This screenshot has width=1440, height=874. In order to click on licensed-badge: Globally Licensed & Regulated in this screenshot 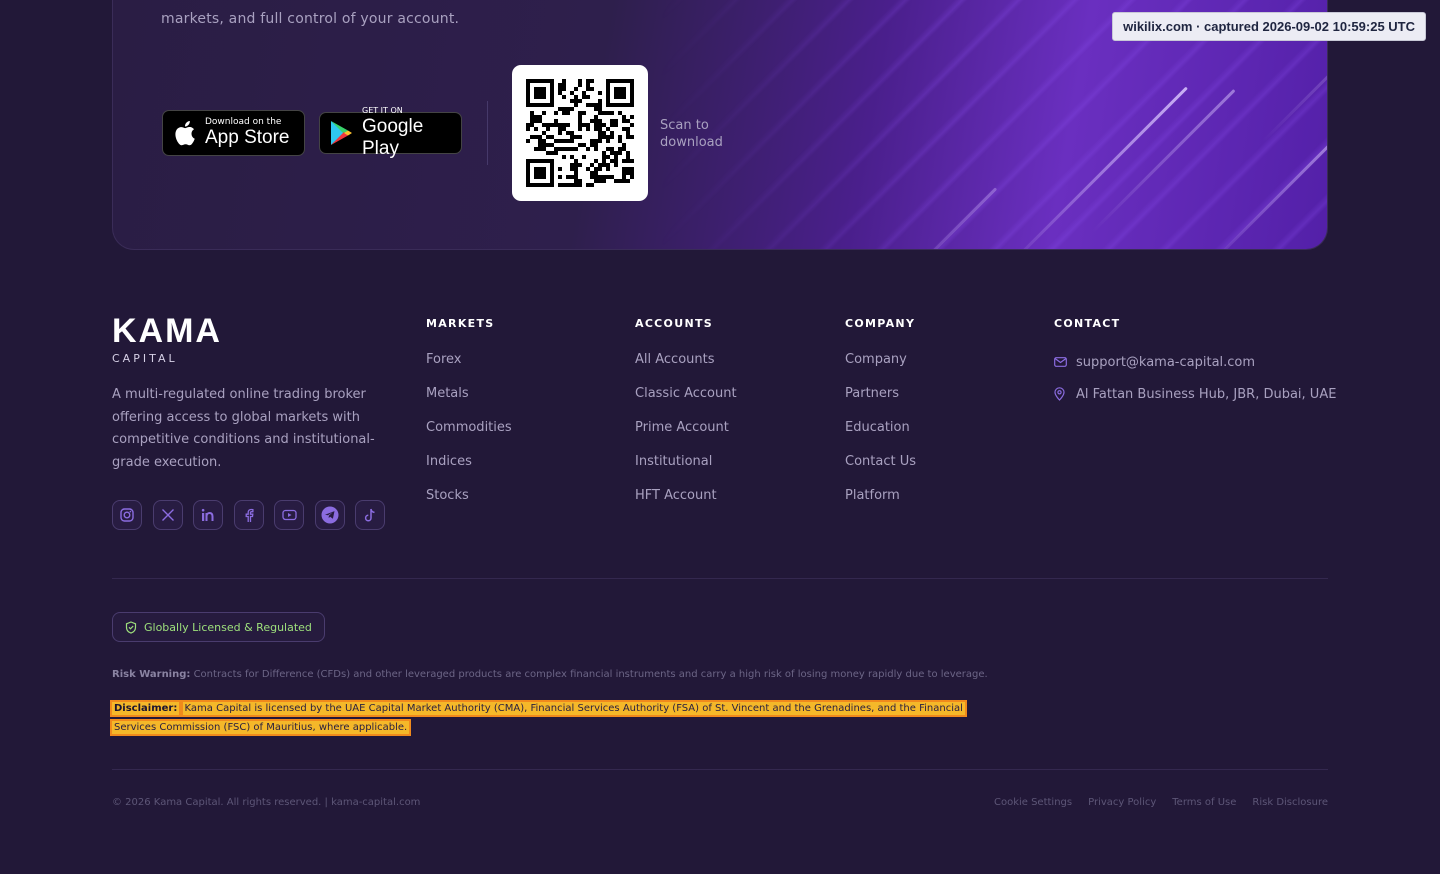, I will do `click(218, 627)`.